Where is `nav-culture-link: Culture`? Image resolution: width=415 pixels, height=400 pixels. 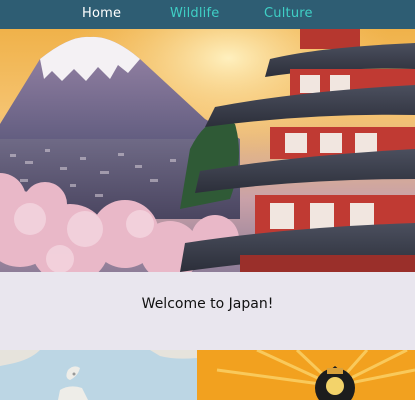 nav-culture-link: Culture is located at coordinates (288, 13).